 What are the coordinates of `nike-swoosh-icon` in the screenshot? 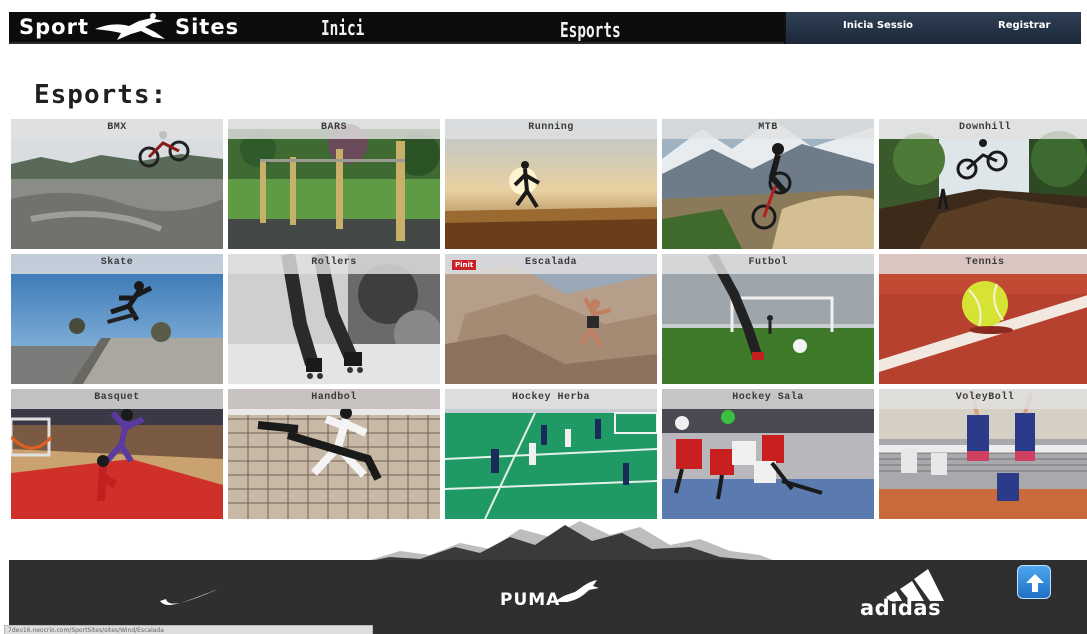 It's located at (189, 596).